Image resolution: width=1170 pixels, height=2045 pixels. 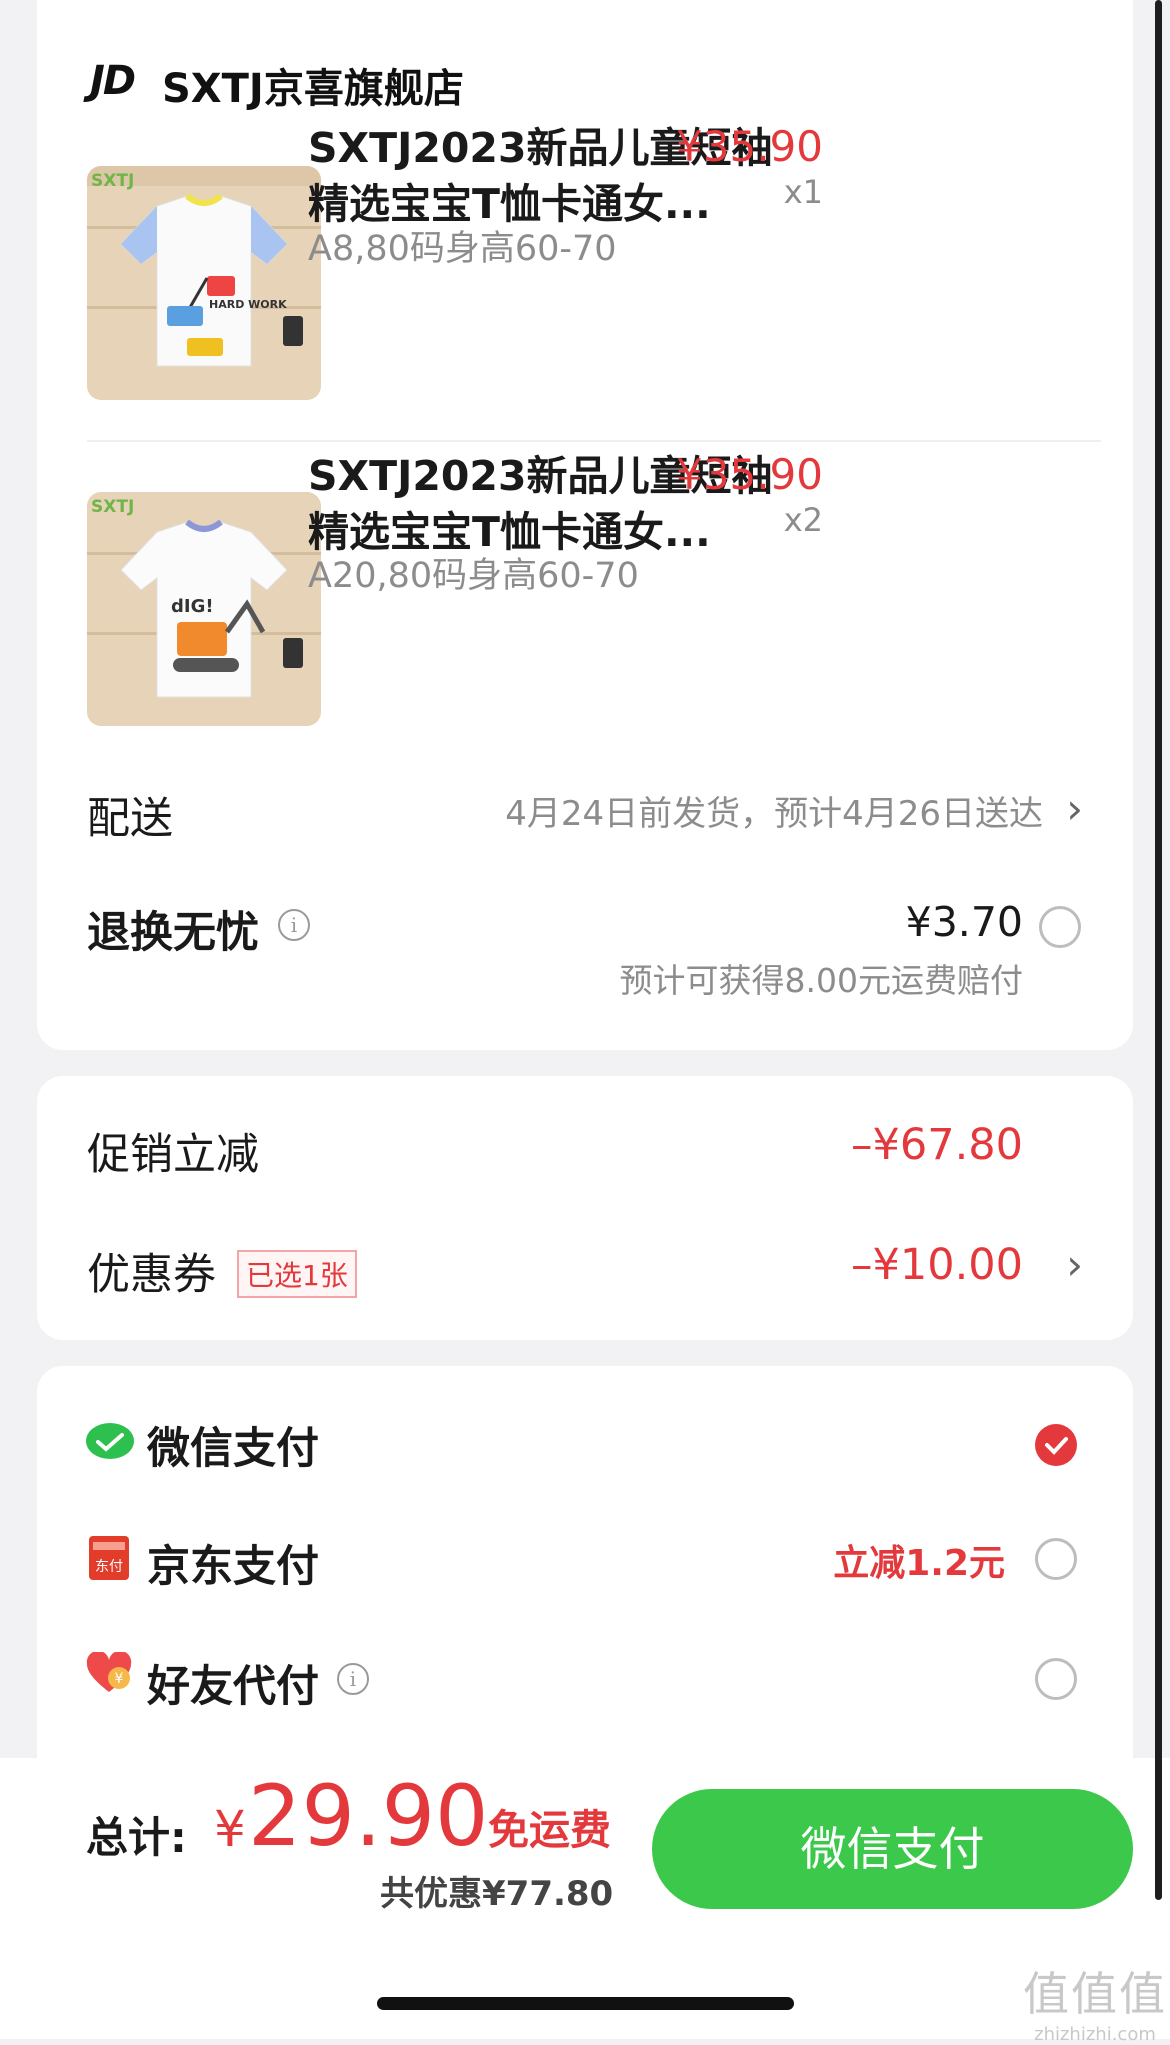 What do you see at coordinates (1060, 927) in the screenshot?
I see `return-insurance-radio` at bounding box center [1060, 927].